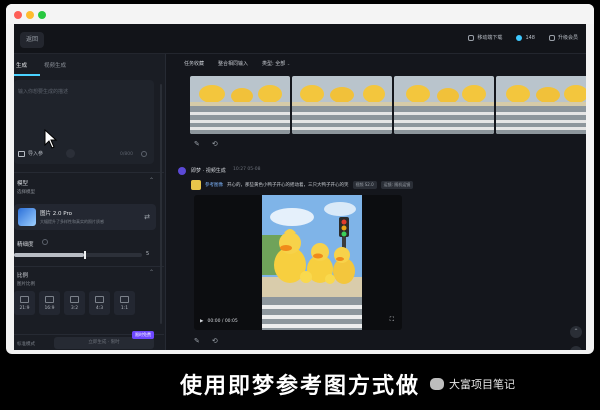  I want to click on info-icon, so click(144, 154).